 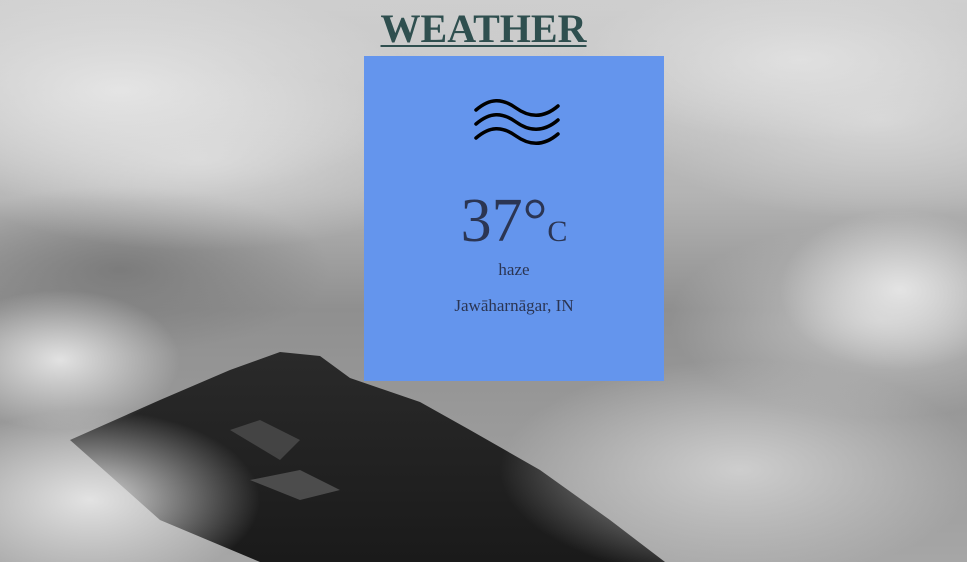 What do you see at coordinates (514, 269) in the screenshot?
I see `weather-description: haze` at bounding box center [514, 269].